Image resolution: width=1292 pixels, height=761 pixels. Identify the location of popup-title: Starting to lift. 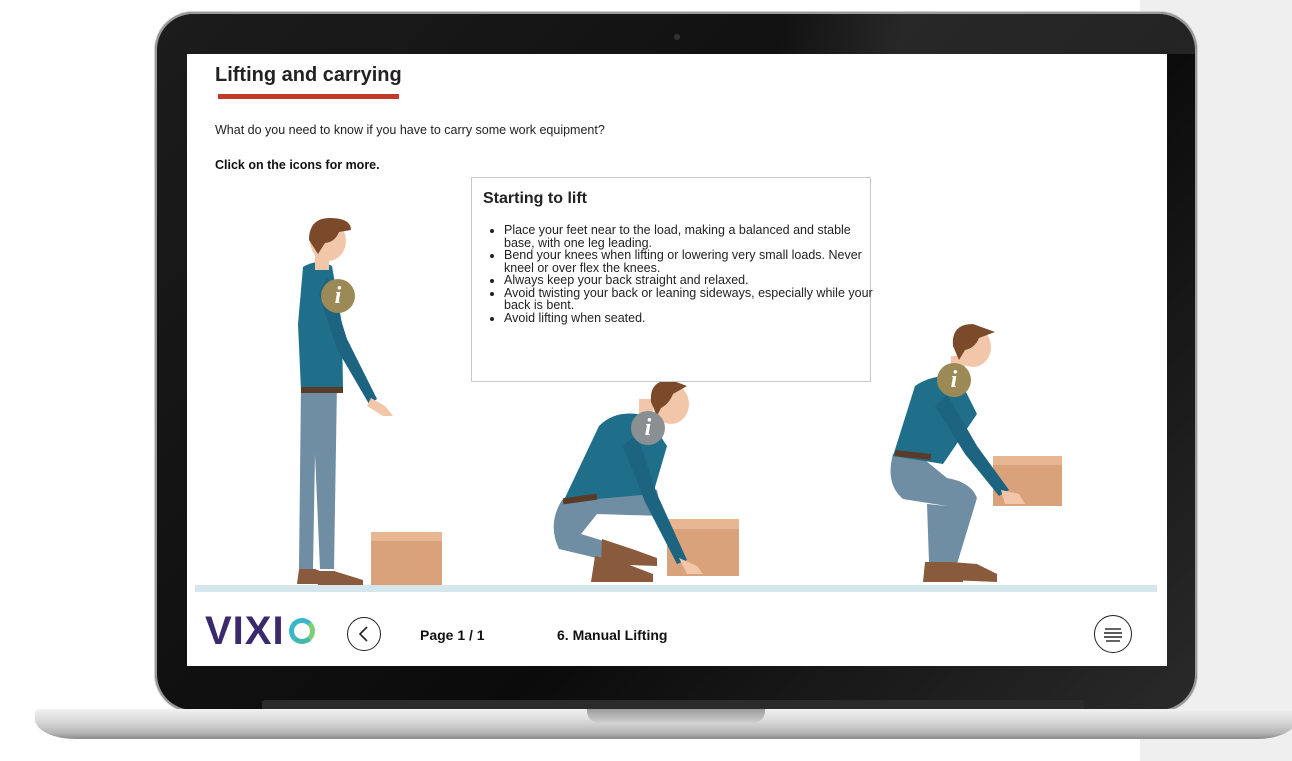
(535, 198).